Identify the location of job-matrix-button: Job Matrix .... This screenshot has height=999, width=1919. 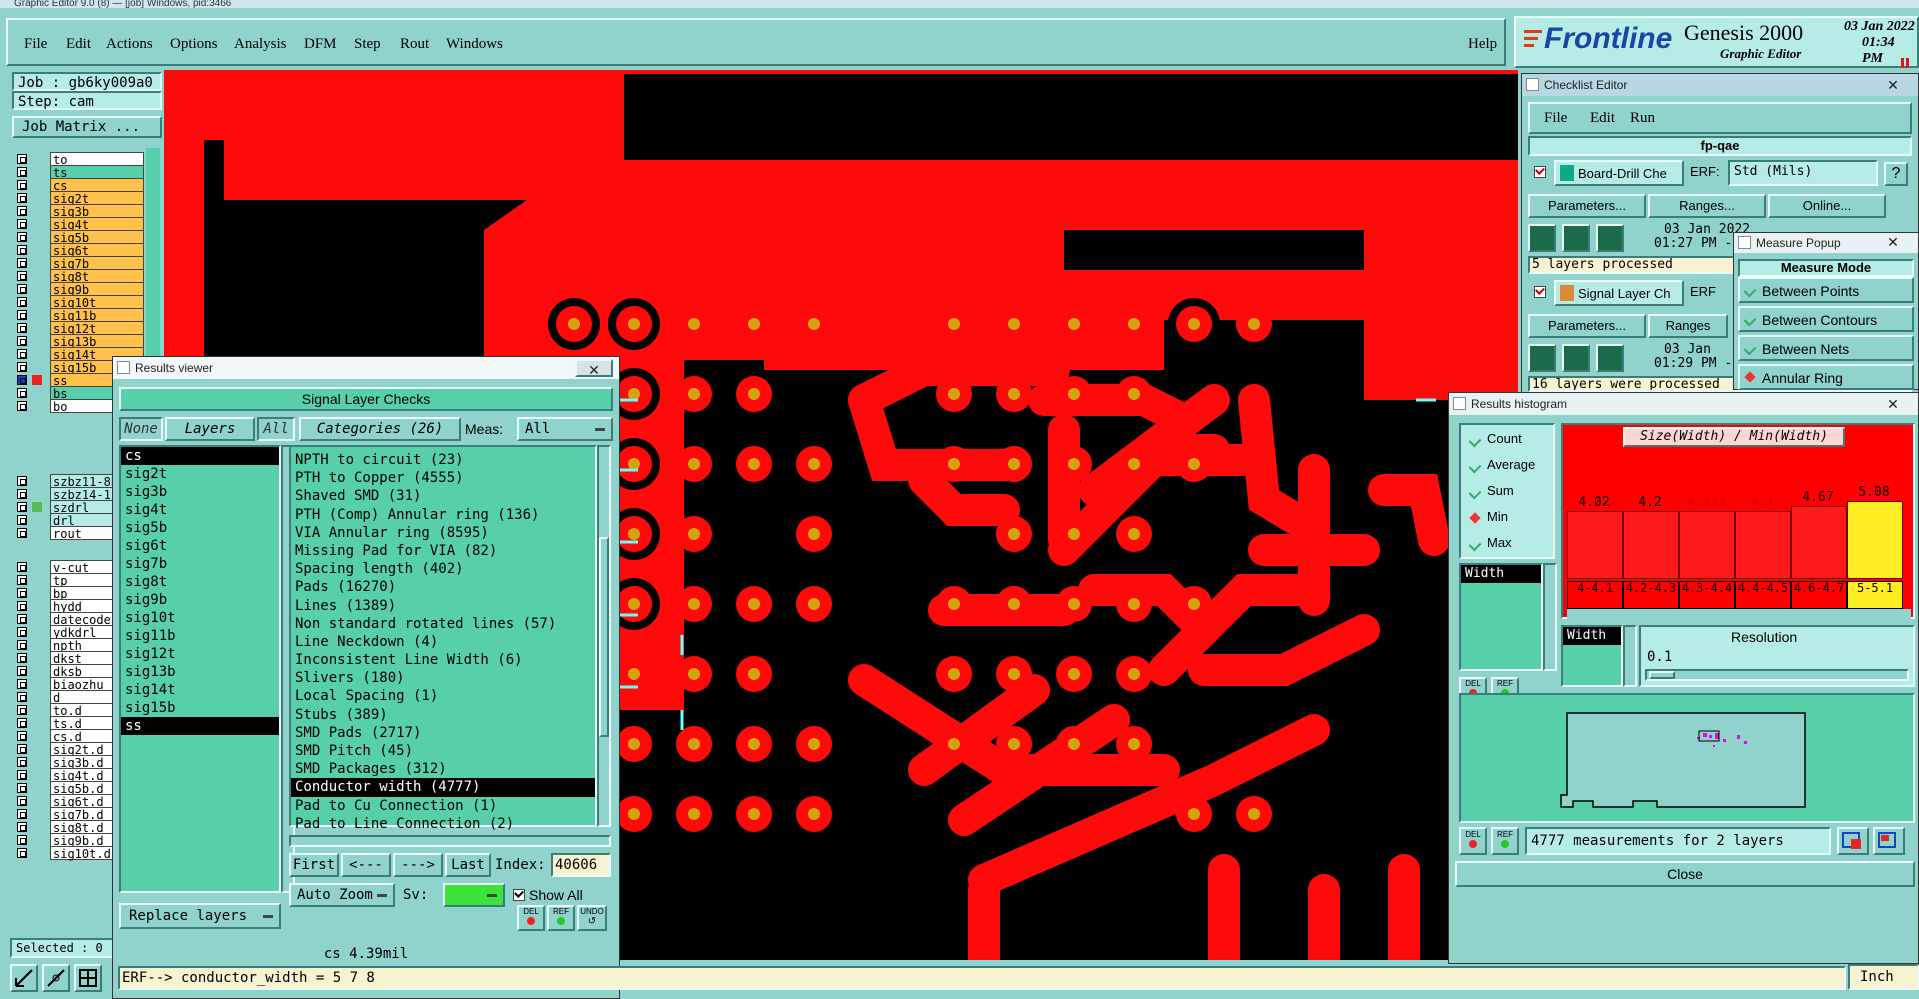
(87, 127).